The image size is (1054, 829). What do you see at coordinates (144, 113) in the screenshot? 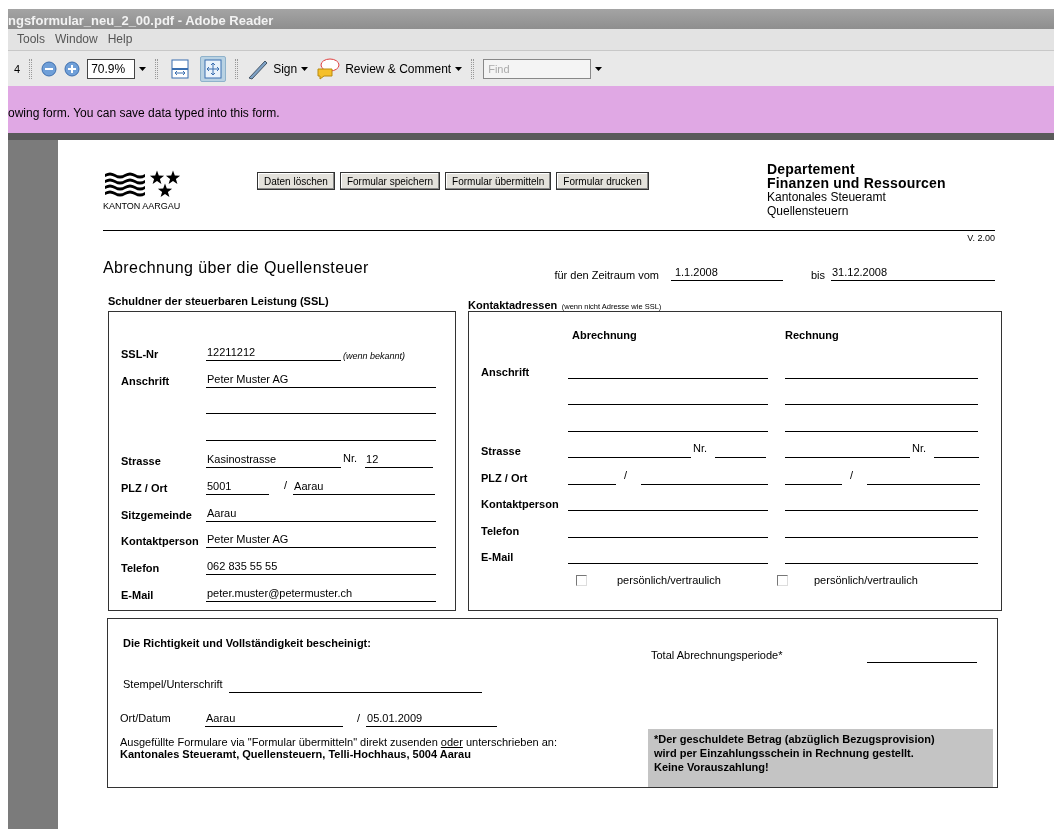
I see `banner-message: owing form. You can save data typed into this form.` at bounding box center [144, 113].